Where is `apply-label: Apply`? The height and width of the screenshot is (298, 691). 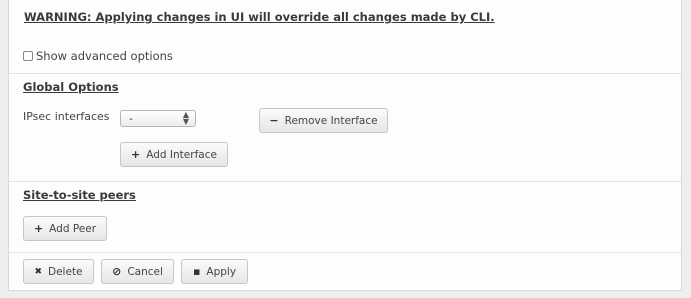
apply-label: Apply is located at coordinates (221, 271).